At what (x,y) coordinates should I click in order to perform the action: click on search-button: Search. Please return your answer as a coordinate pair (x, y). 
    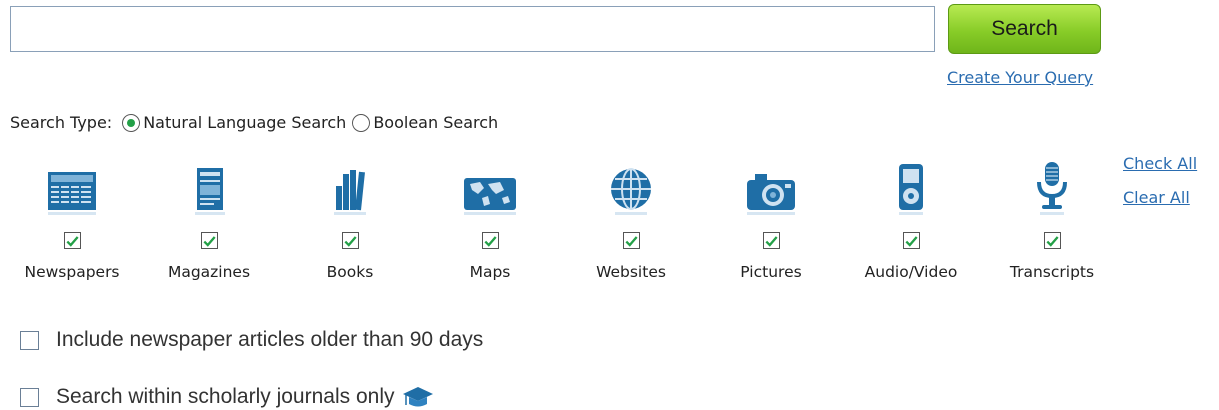
    Looking at the image, I should click on (1024, 29).